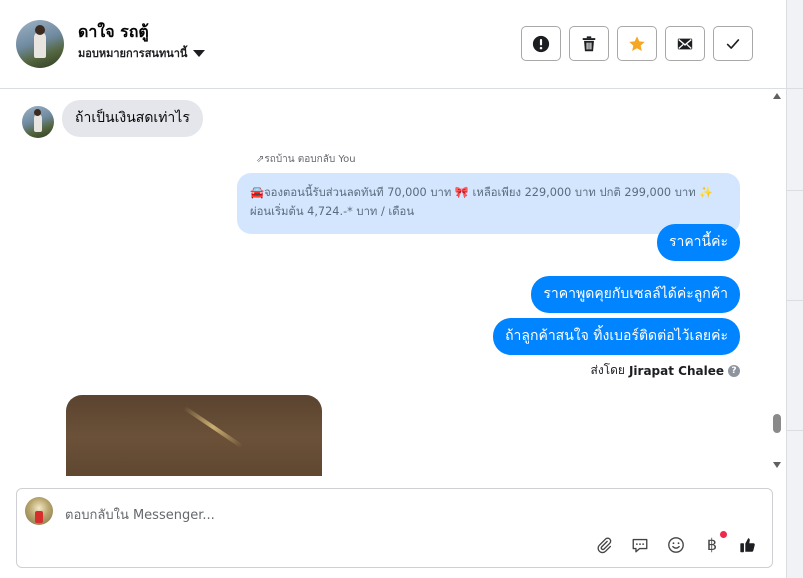 The height and width of the screenshot is (578, 803). I want to click on image-attachment, so click(194, 435).